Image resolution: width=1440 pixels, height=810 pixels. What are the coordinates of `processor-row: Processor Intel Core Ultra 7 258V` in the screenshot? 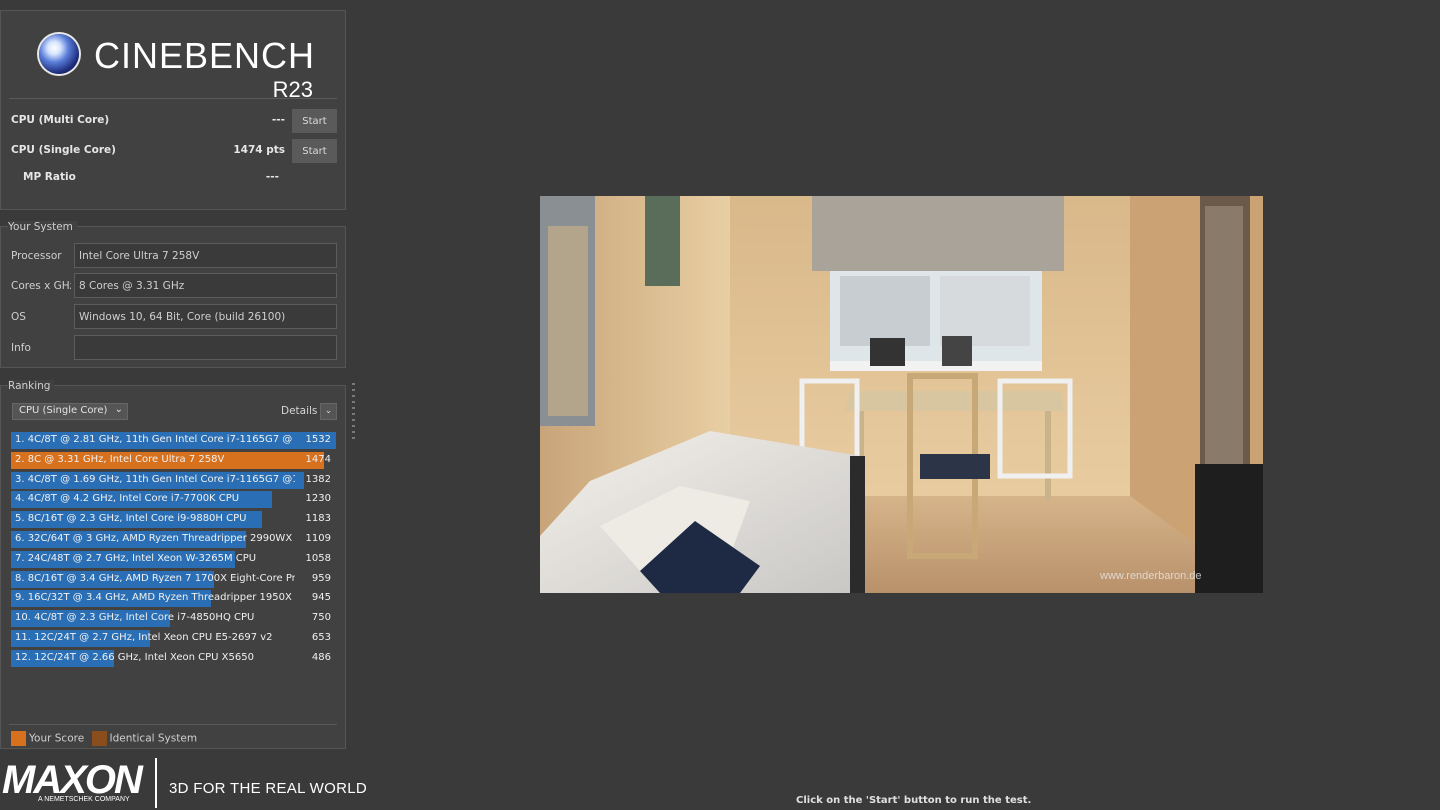 It's located at (174, 256).